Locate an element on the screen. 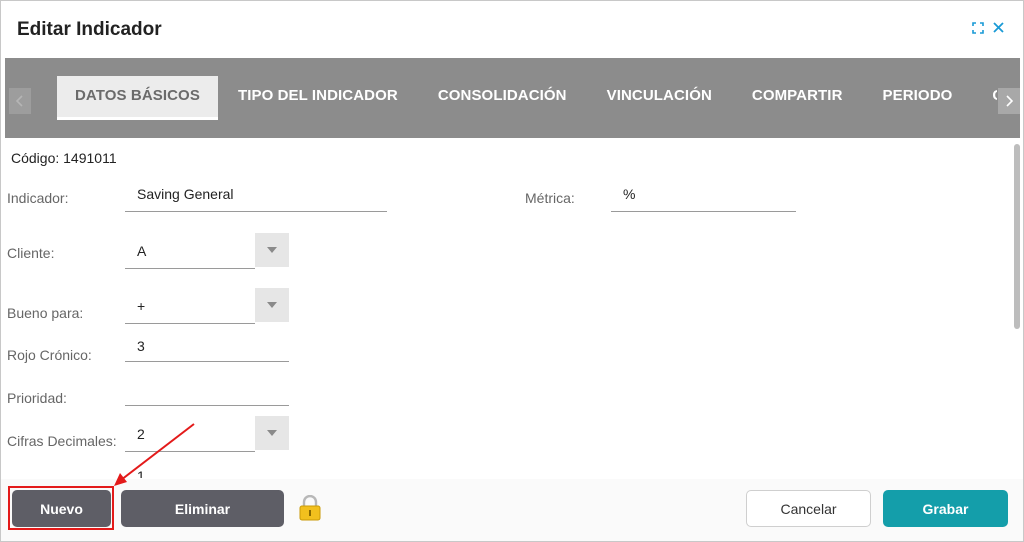 This screenshot has height=542, width=1024. tab-consolidacion: CONSOLIDACIÓN is located at coordinates (502, 98).